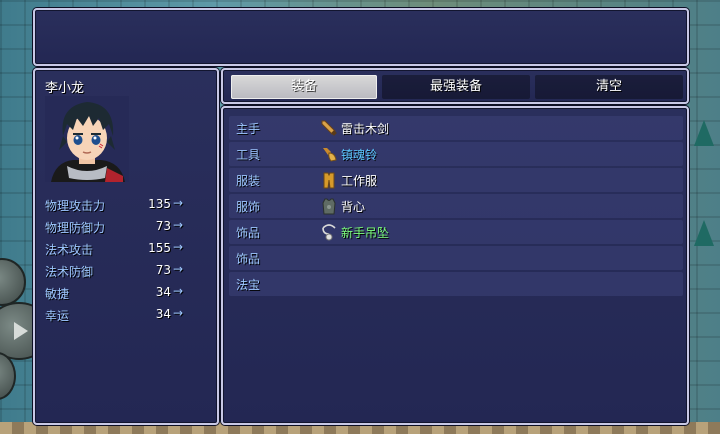 The width and height of the screenshot is (720, 434). Describe the element at coordinates (159, 204) in the screenshot. I see `param-value: 135` at that location.